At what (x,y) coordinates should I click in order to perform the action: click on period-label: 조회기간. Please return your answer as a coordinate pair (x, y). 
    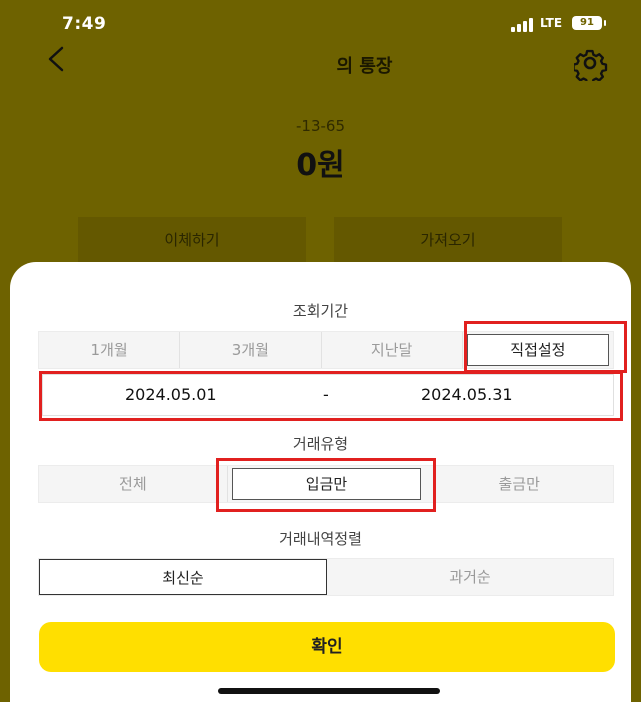
    Looking at the image, I should click on (320, 311).